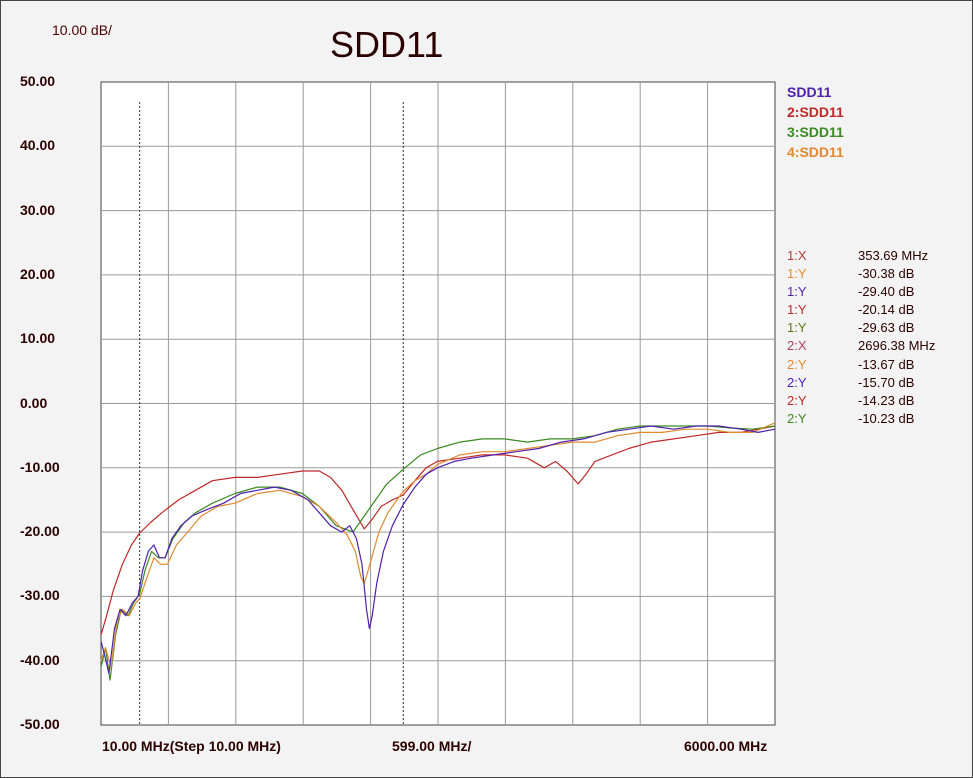 This screenshot has height=778, width=973. I want to click on y-tick-label: 40.00, so click(38, 145).